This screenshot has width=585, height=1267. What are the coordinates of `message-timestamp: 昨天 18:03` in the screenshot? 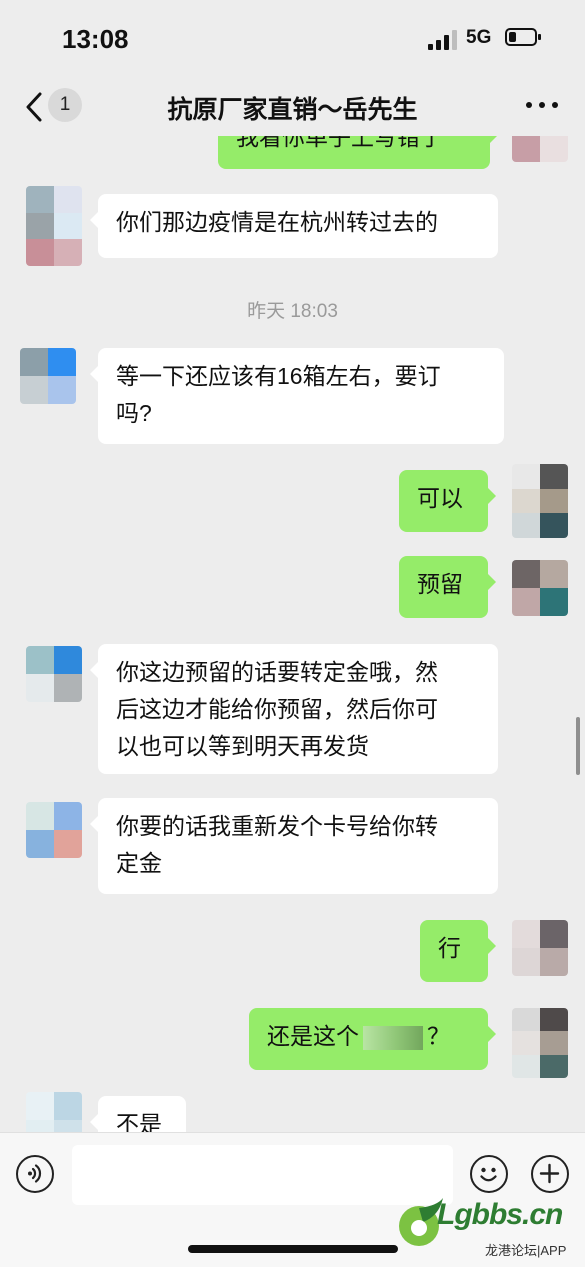 It's located at (292, 311).